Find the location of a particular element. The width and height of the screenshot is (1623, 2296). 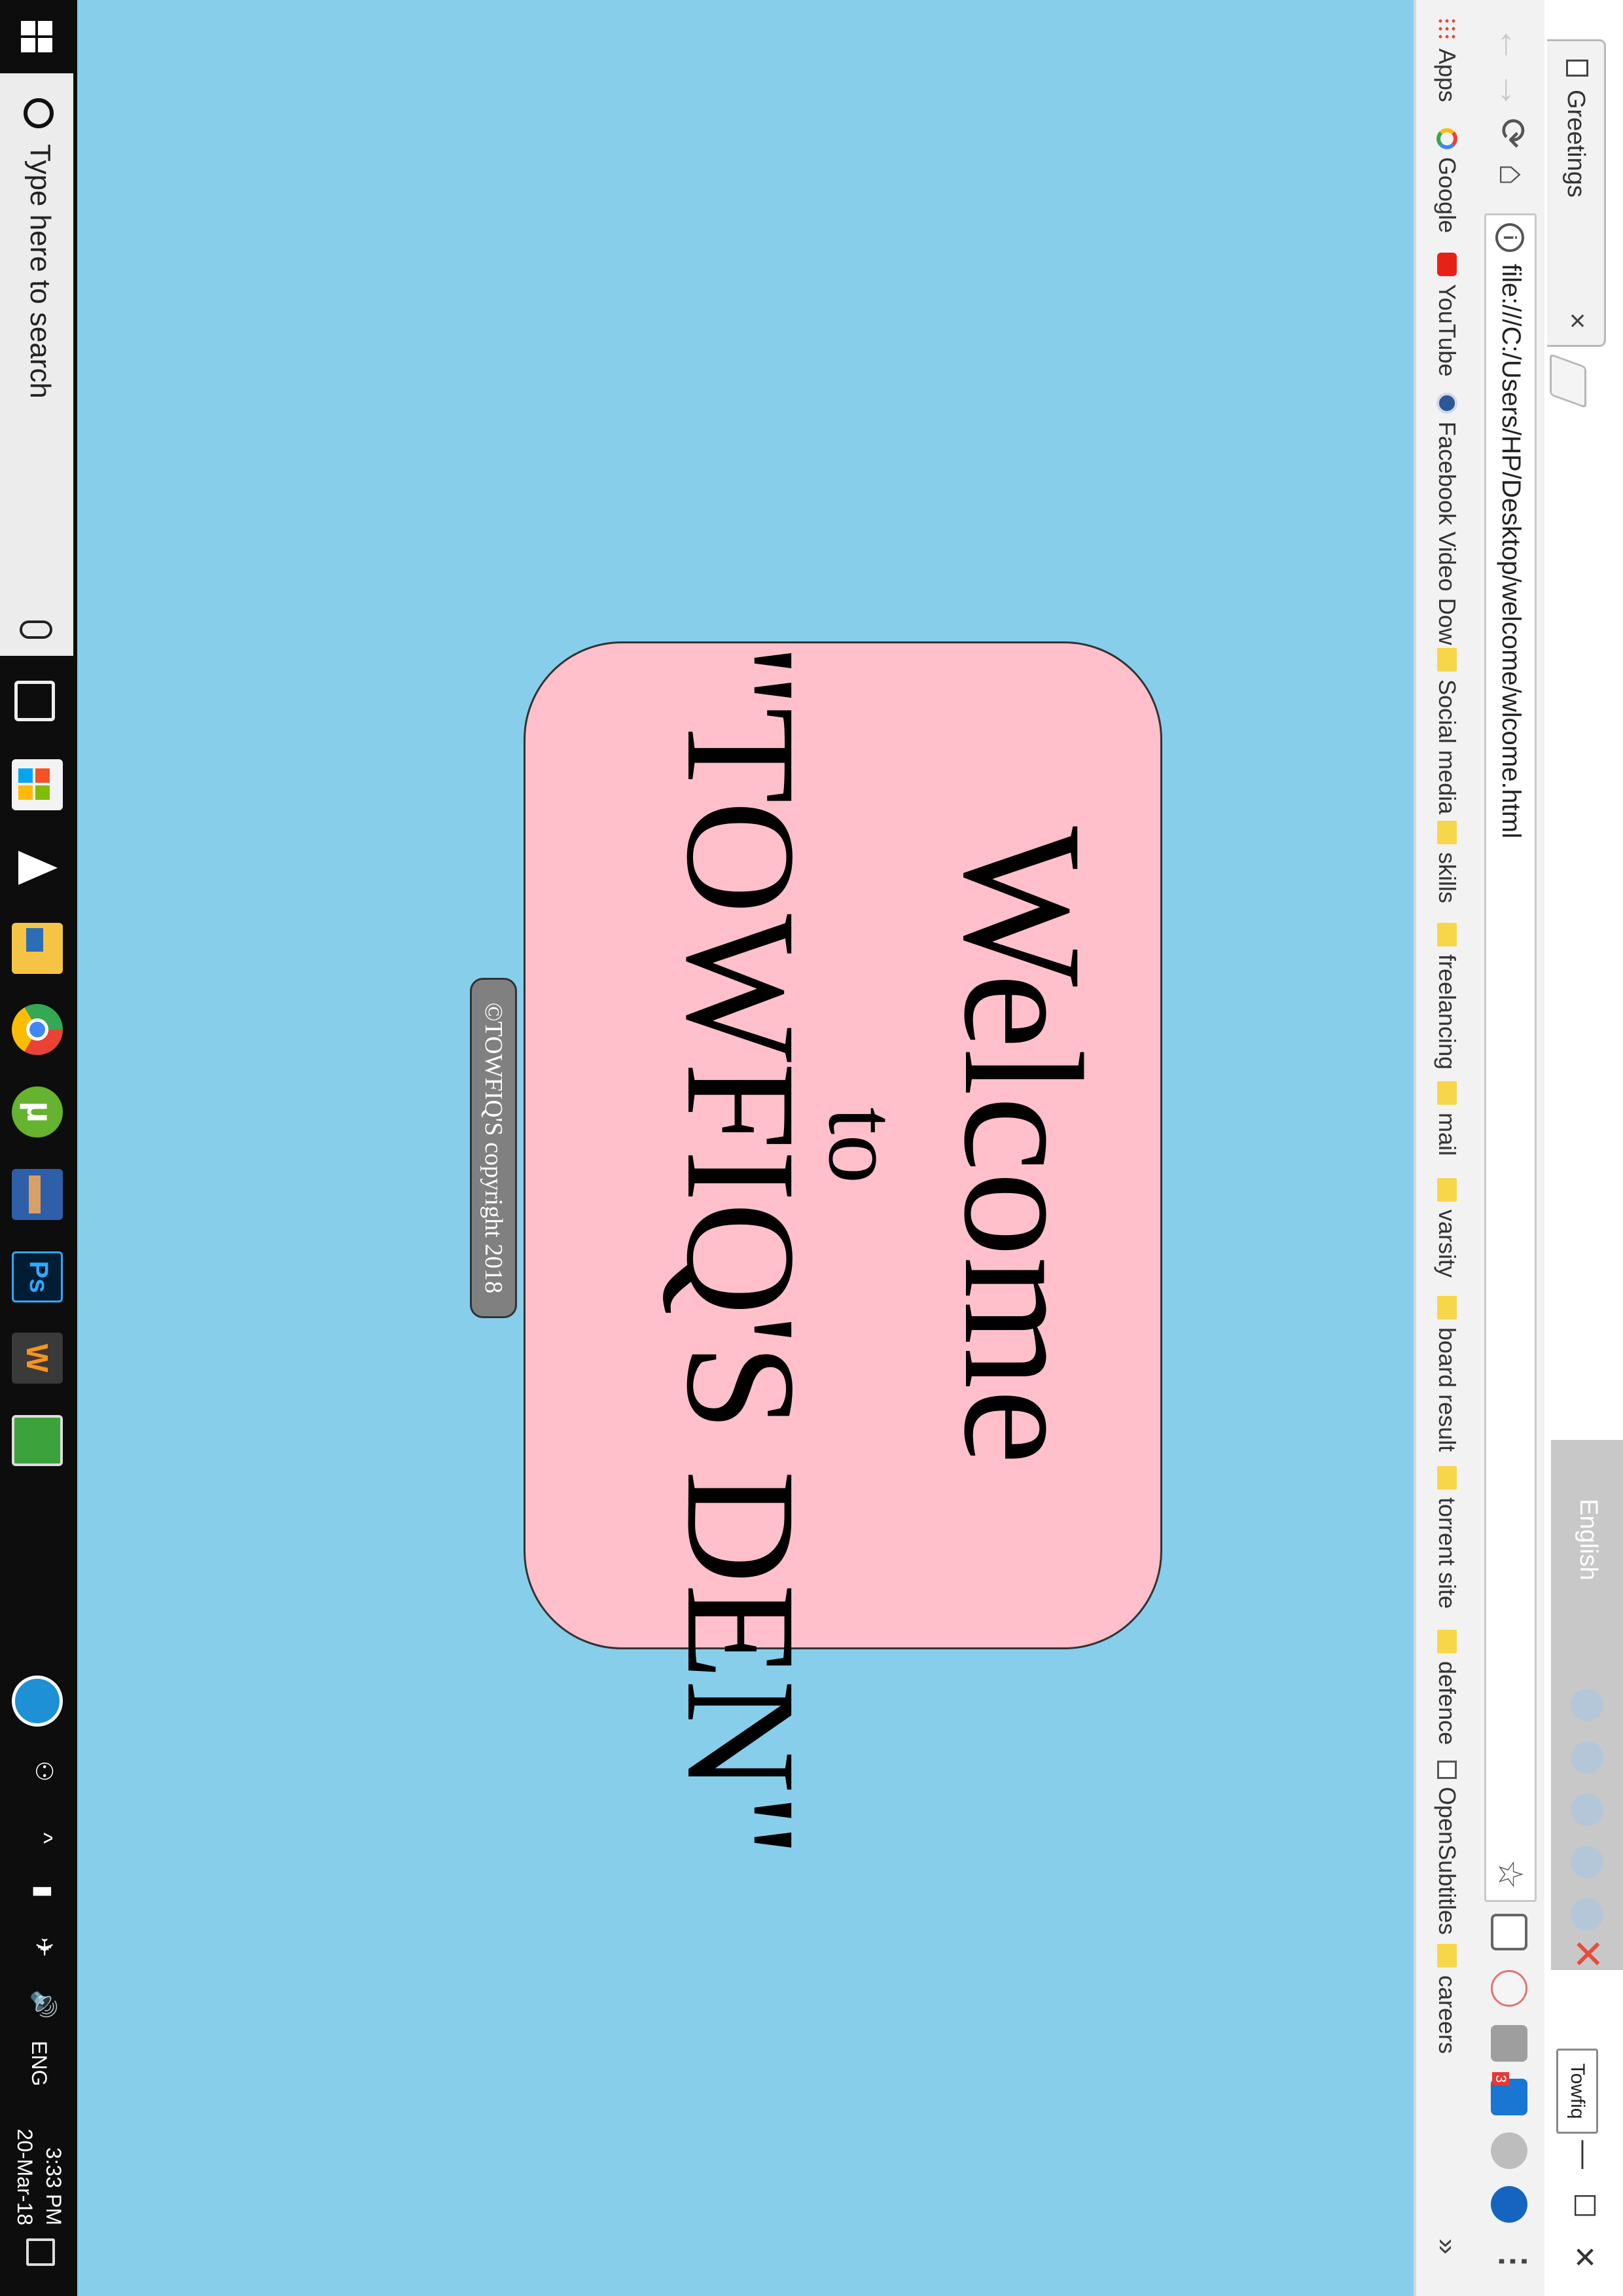

bookmark-facebook-video: Facebook Video Dow is located at coordinates (1447, 519).